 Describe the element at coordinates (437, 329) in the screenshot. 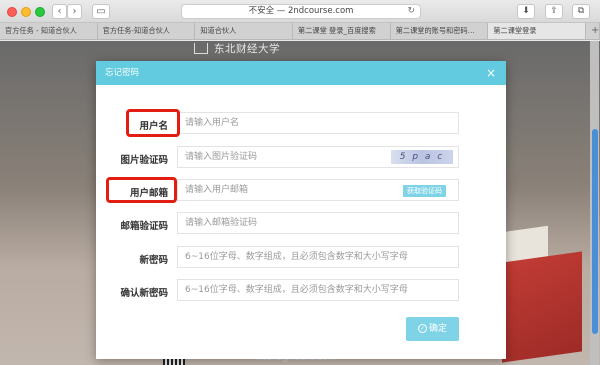

I see `confirm-button-label: 确定` at that location.